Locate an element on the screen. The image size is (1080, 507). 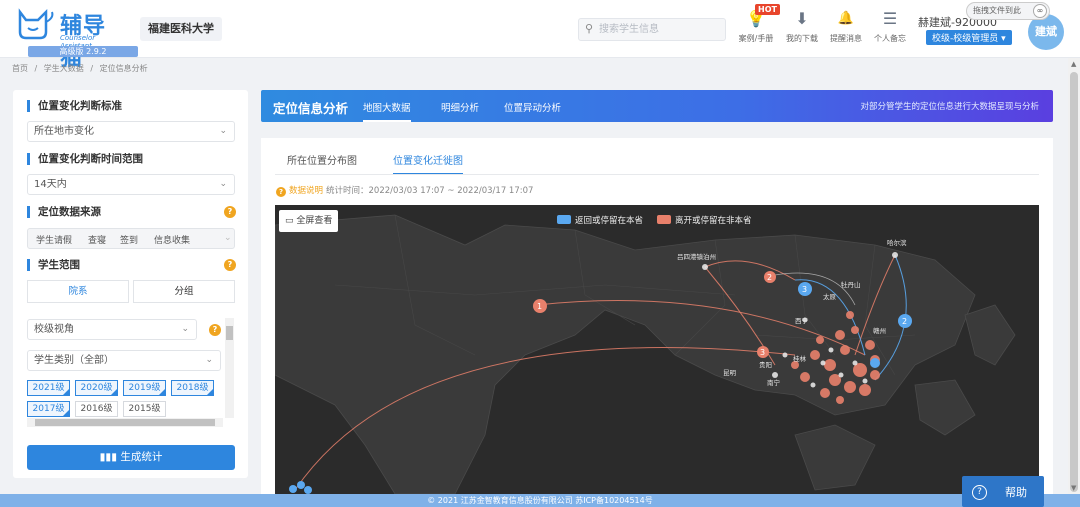
toolbar-label: 我的下载 is located at coordinates (802, 38).